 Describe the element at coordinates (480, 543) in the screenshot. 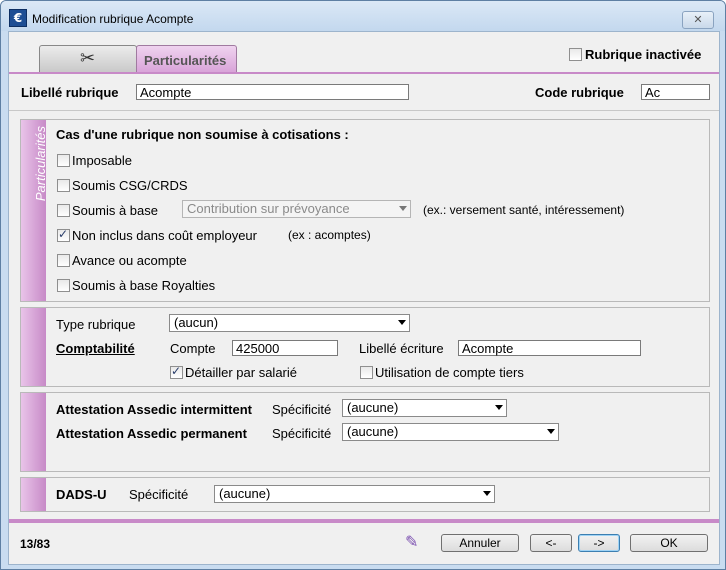

I see `annuler-button: Annuler` at that location.